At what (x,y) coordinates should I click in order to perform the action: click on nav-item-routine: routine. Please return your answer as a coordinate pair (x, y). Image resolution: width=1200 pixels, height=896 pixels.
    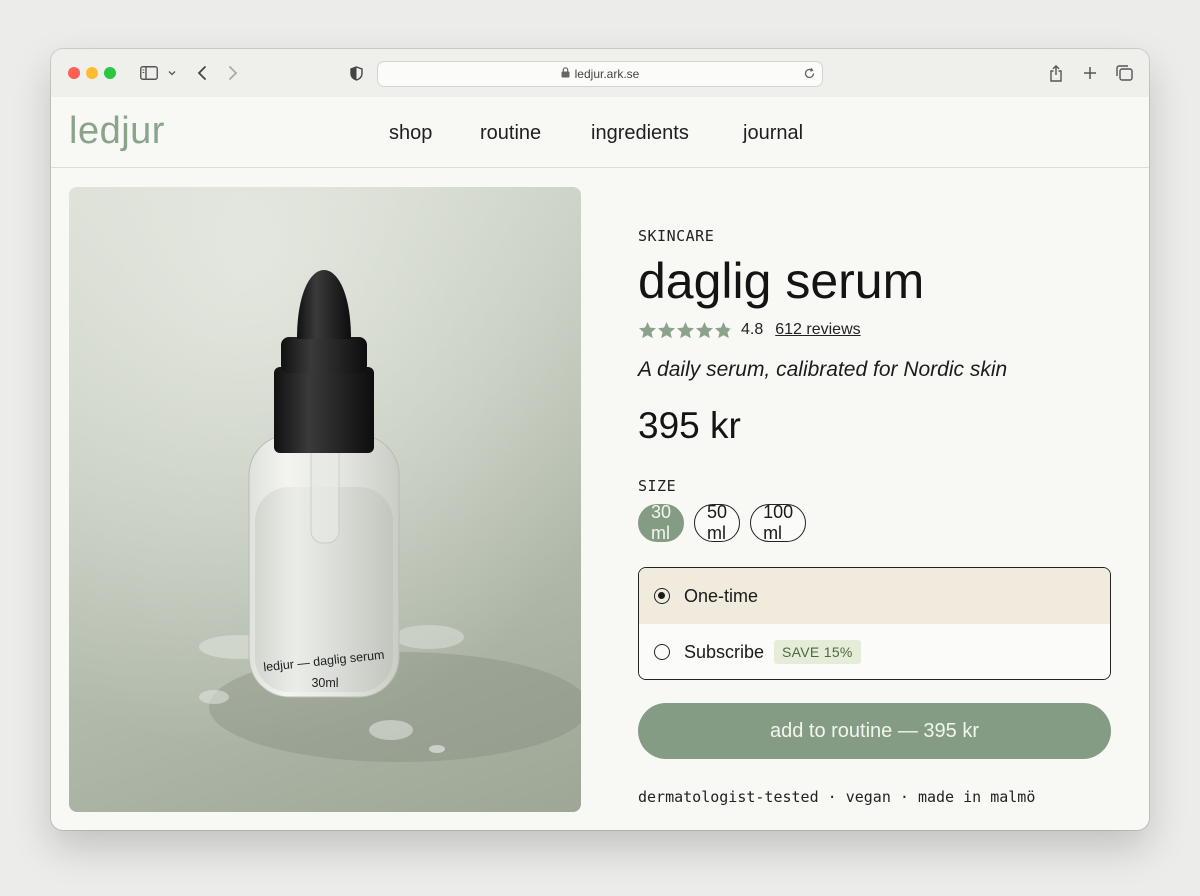
    Looking at the image, I should click on (510, 133).